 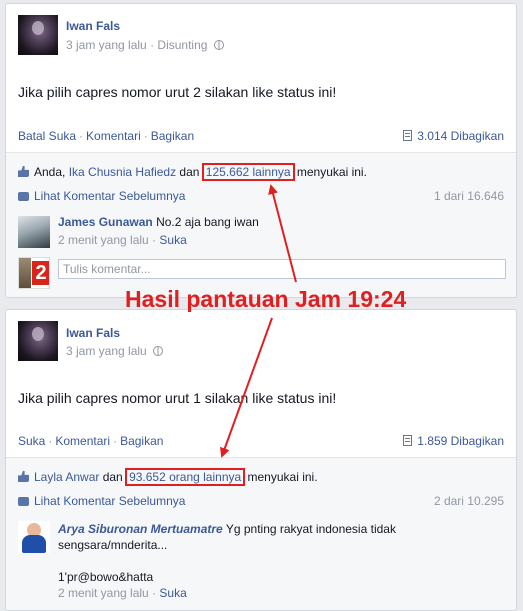 What do you see at coordinates (453, 441) in the screenshot?
I see `share-count: 1.859 Dibagikan` at bounding box center [453, 441].